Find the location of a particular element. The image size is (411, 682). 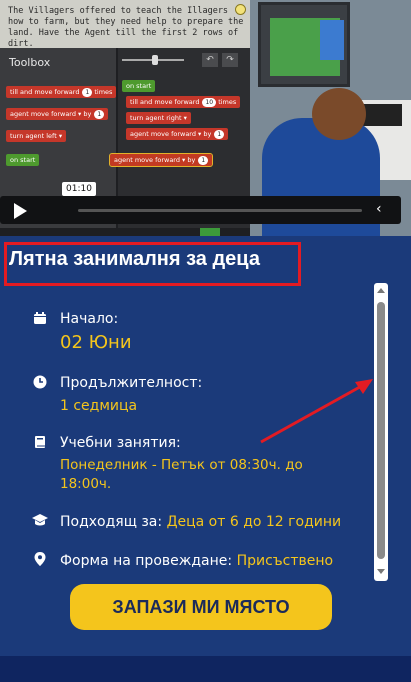

scroll-down-icon is located at coordinates (381, 571).